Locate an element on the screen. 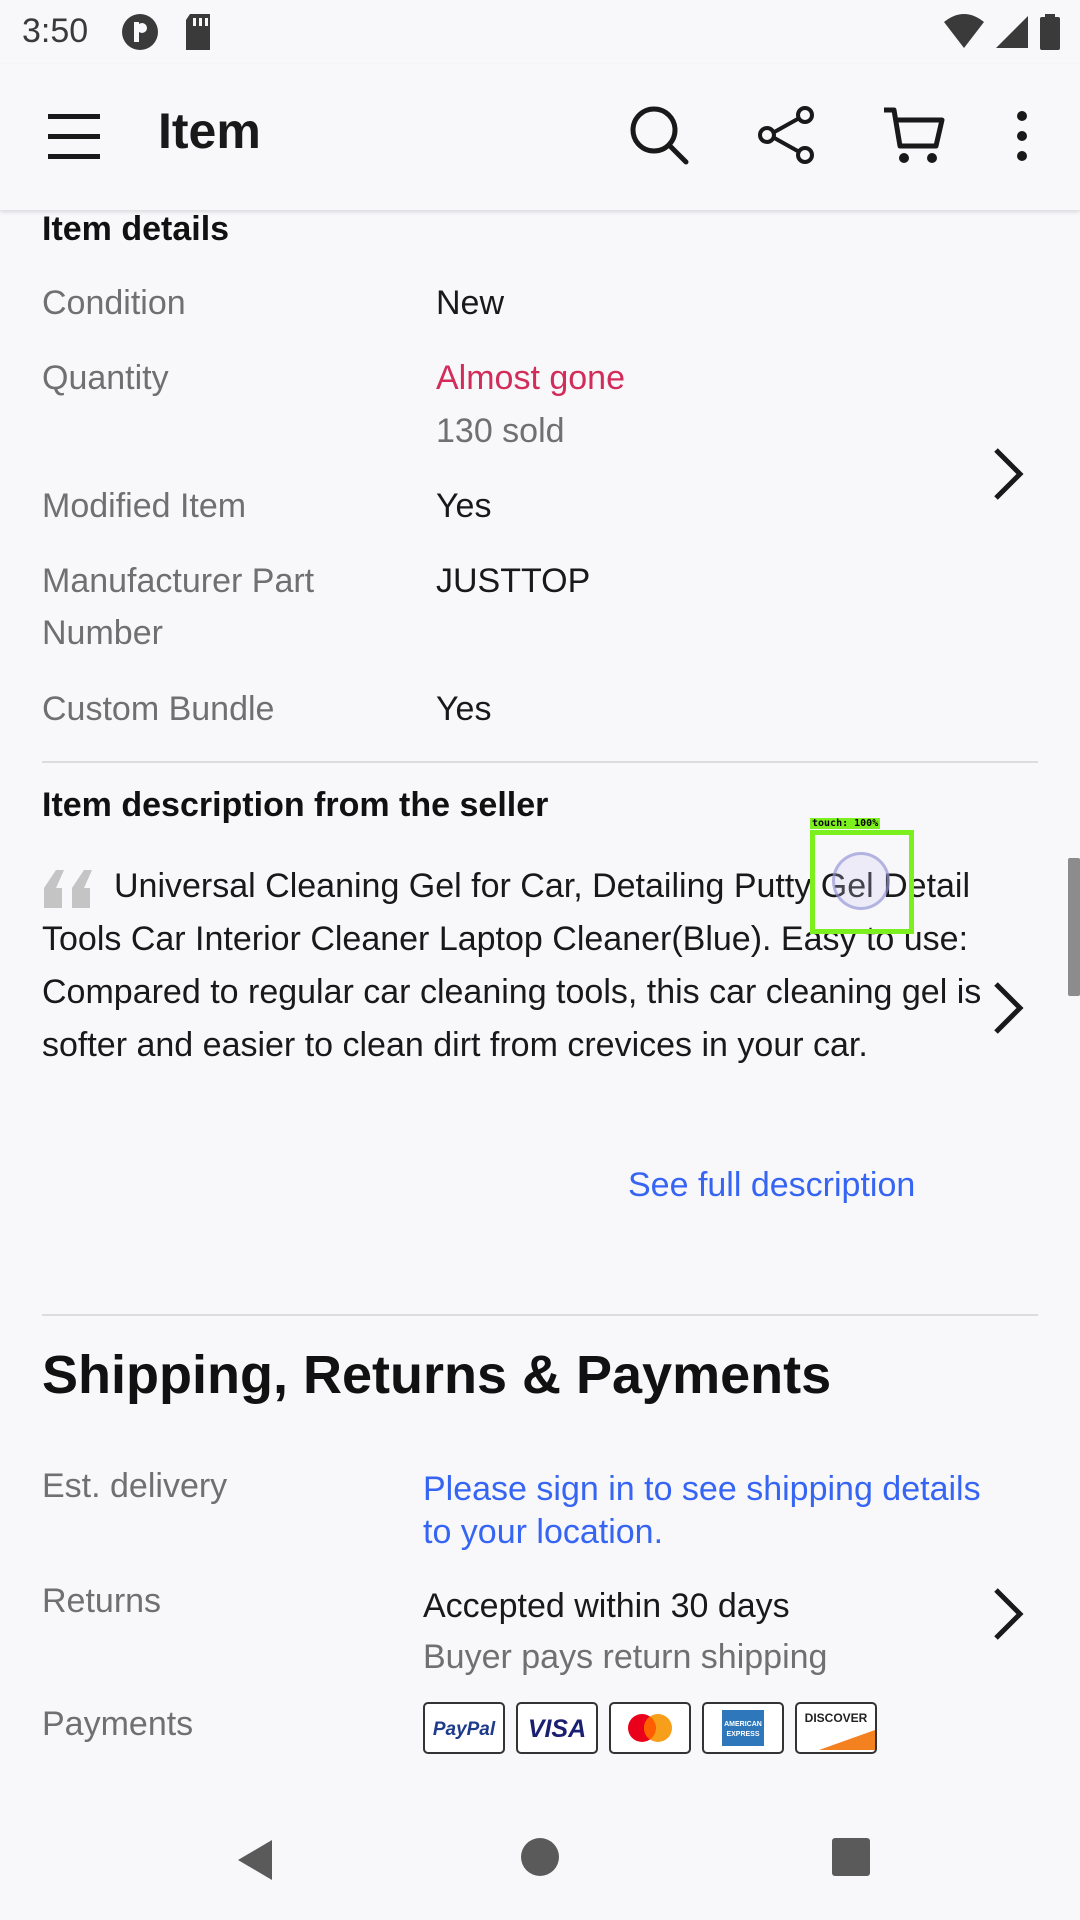 This screenshot has width=1080, height=1920. status-bar: 3:50 is located at coordinates (540, 32).